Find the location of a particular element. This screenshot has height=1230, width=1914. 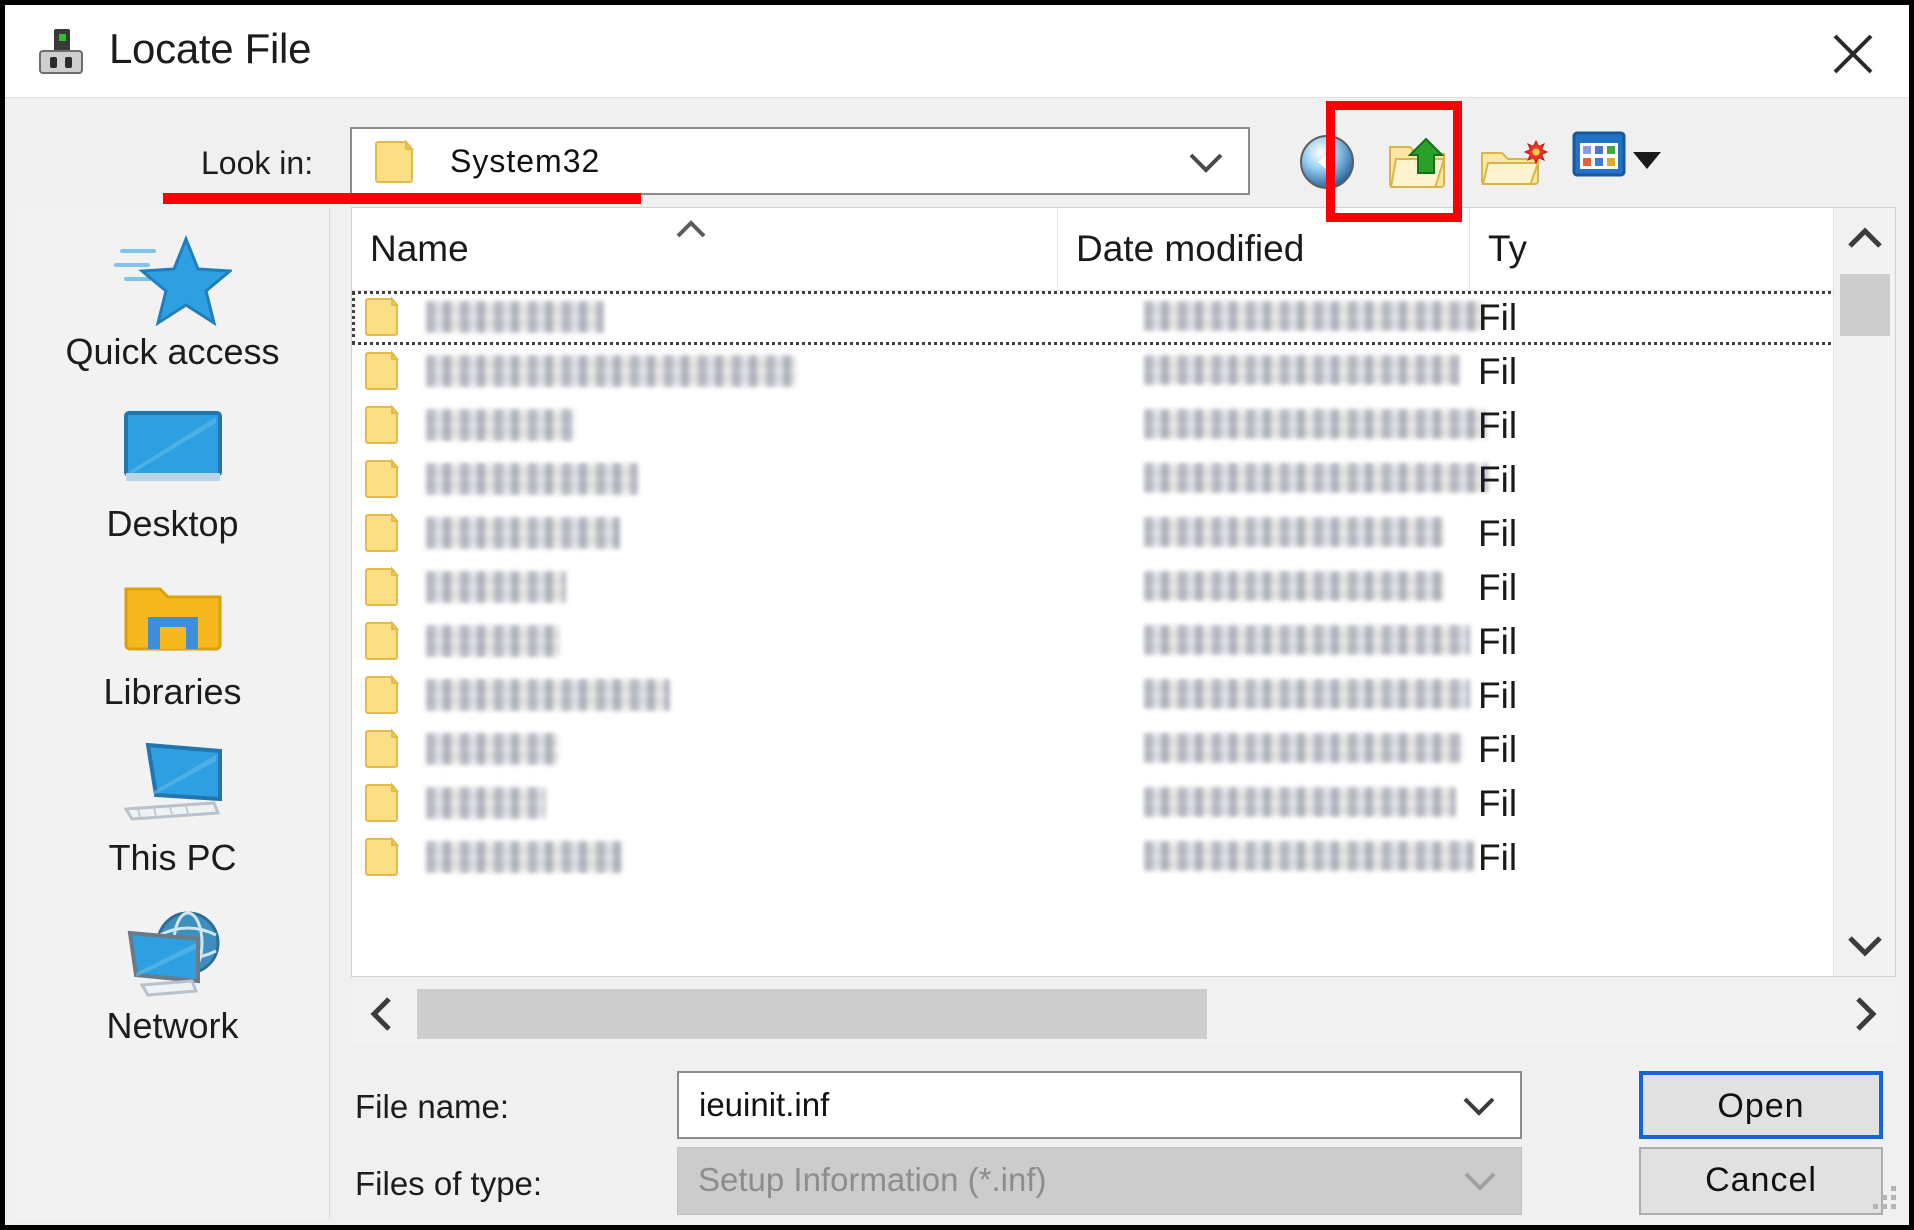

annotation-underline-look-in is located at coordinates (402, 198).